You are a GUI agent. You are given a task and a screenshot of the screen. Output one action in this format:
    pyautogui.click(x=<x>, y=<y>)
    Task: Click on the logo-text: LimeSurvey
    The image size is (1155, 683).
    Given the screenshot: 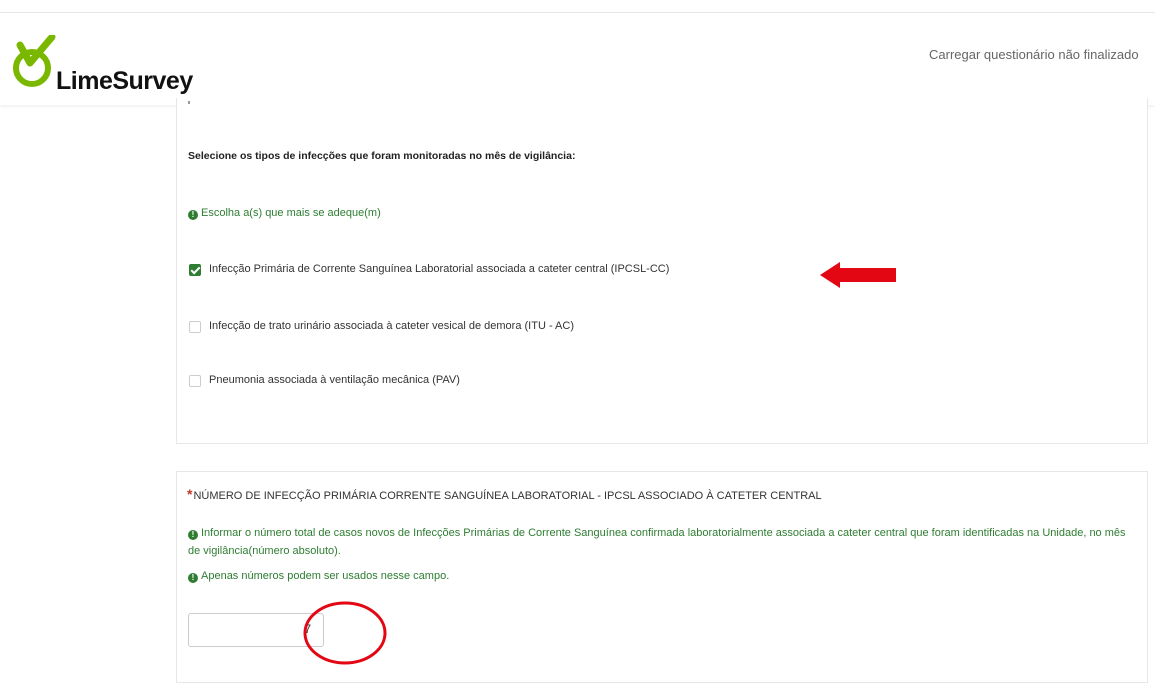 What is the action you would take?
    pyautogui.click(x=124, y=81)
    